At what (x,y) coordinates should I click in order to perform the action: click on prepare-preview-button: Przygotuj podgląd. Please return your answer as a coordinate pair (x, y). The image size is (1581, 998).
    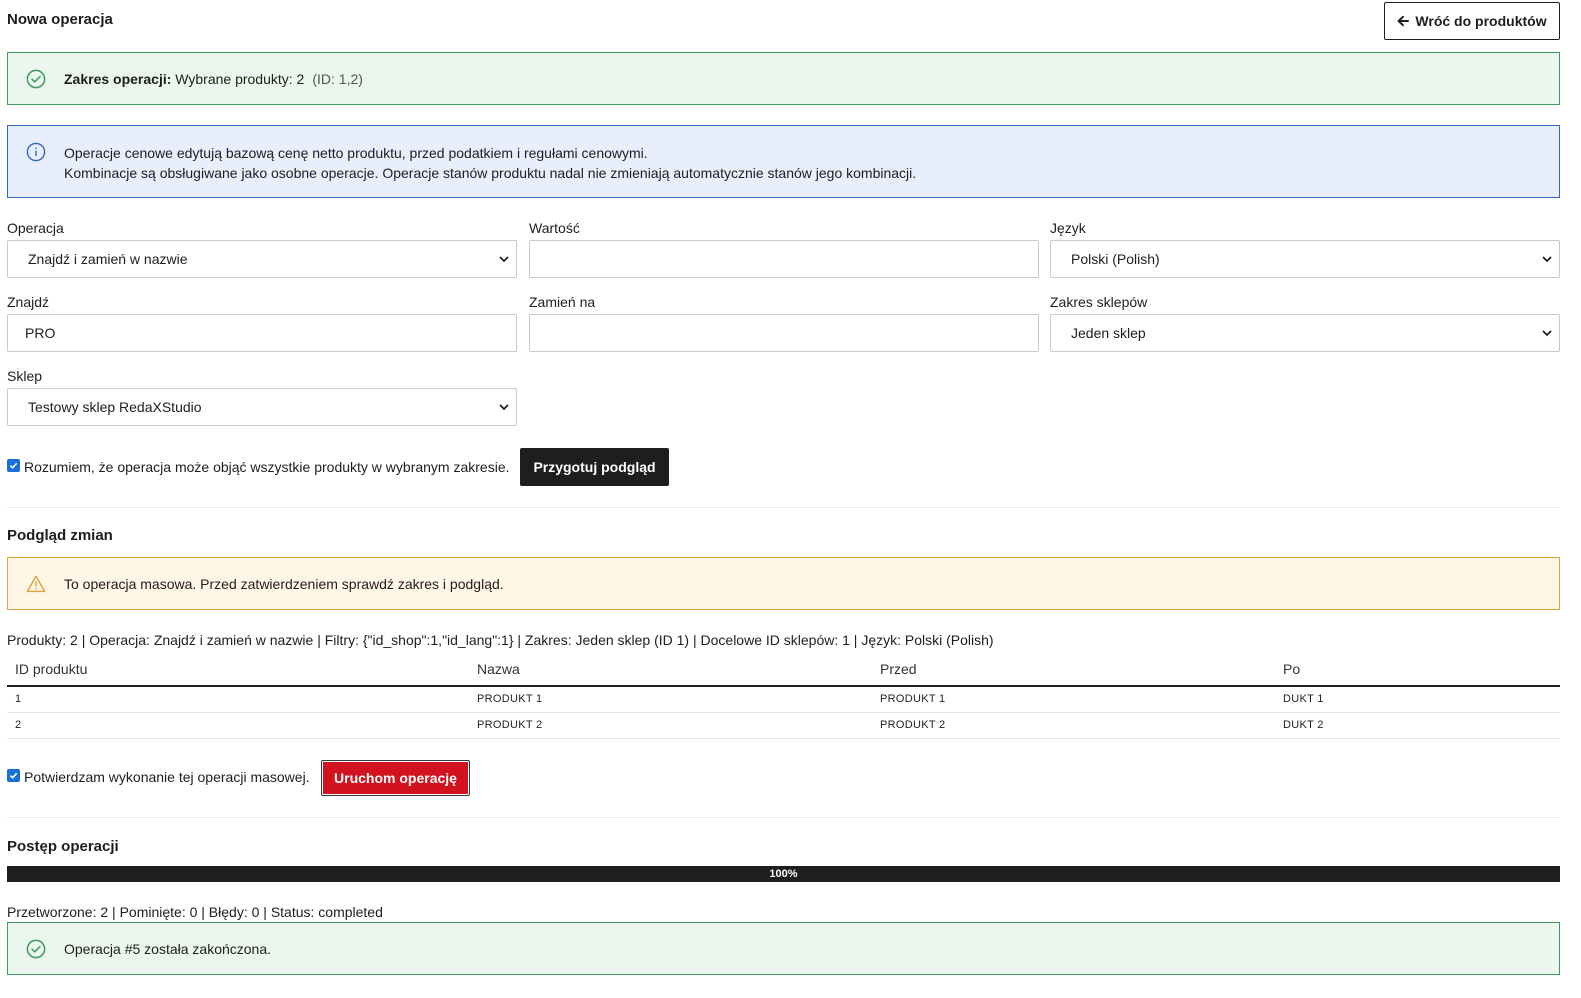
    Looking at the image, I should click on (594, 467).